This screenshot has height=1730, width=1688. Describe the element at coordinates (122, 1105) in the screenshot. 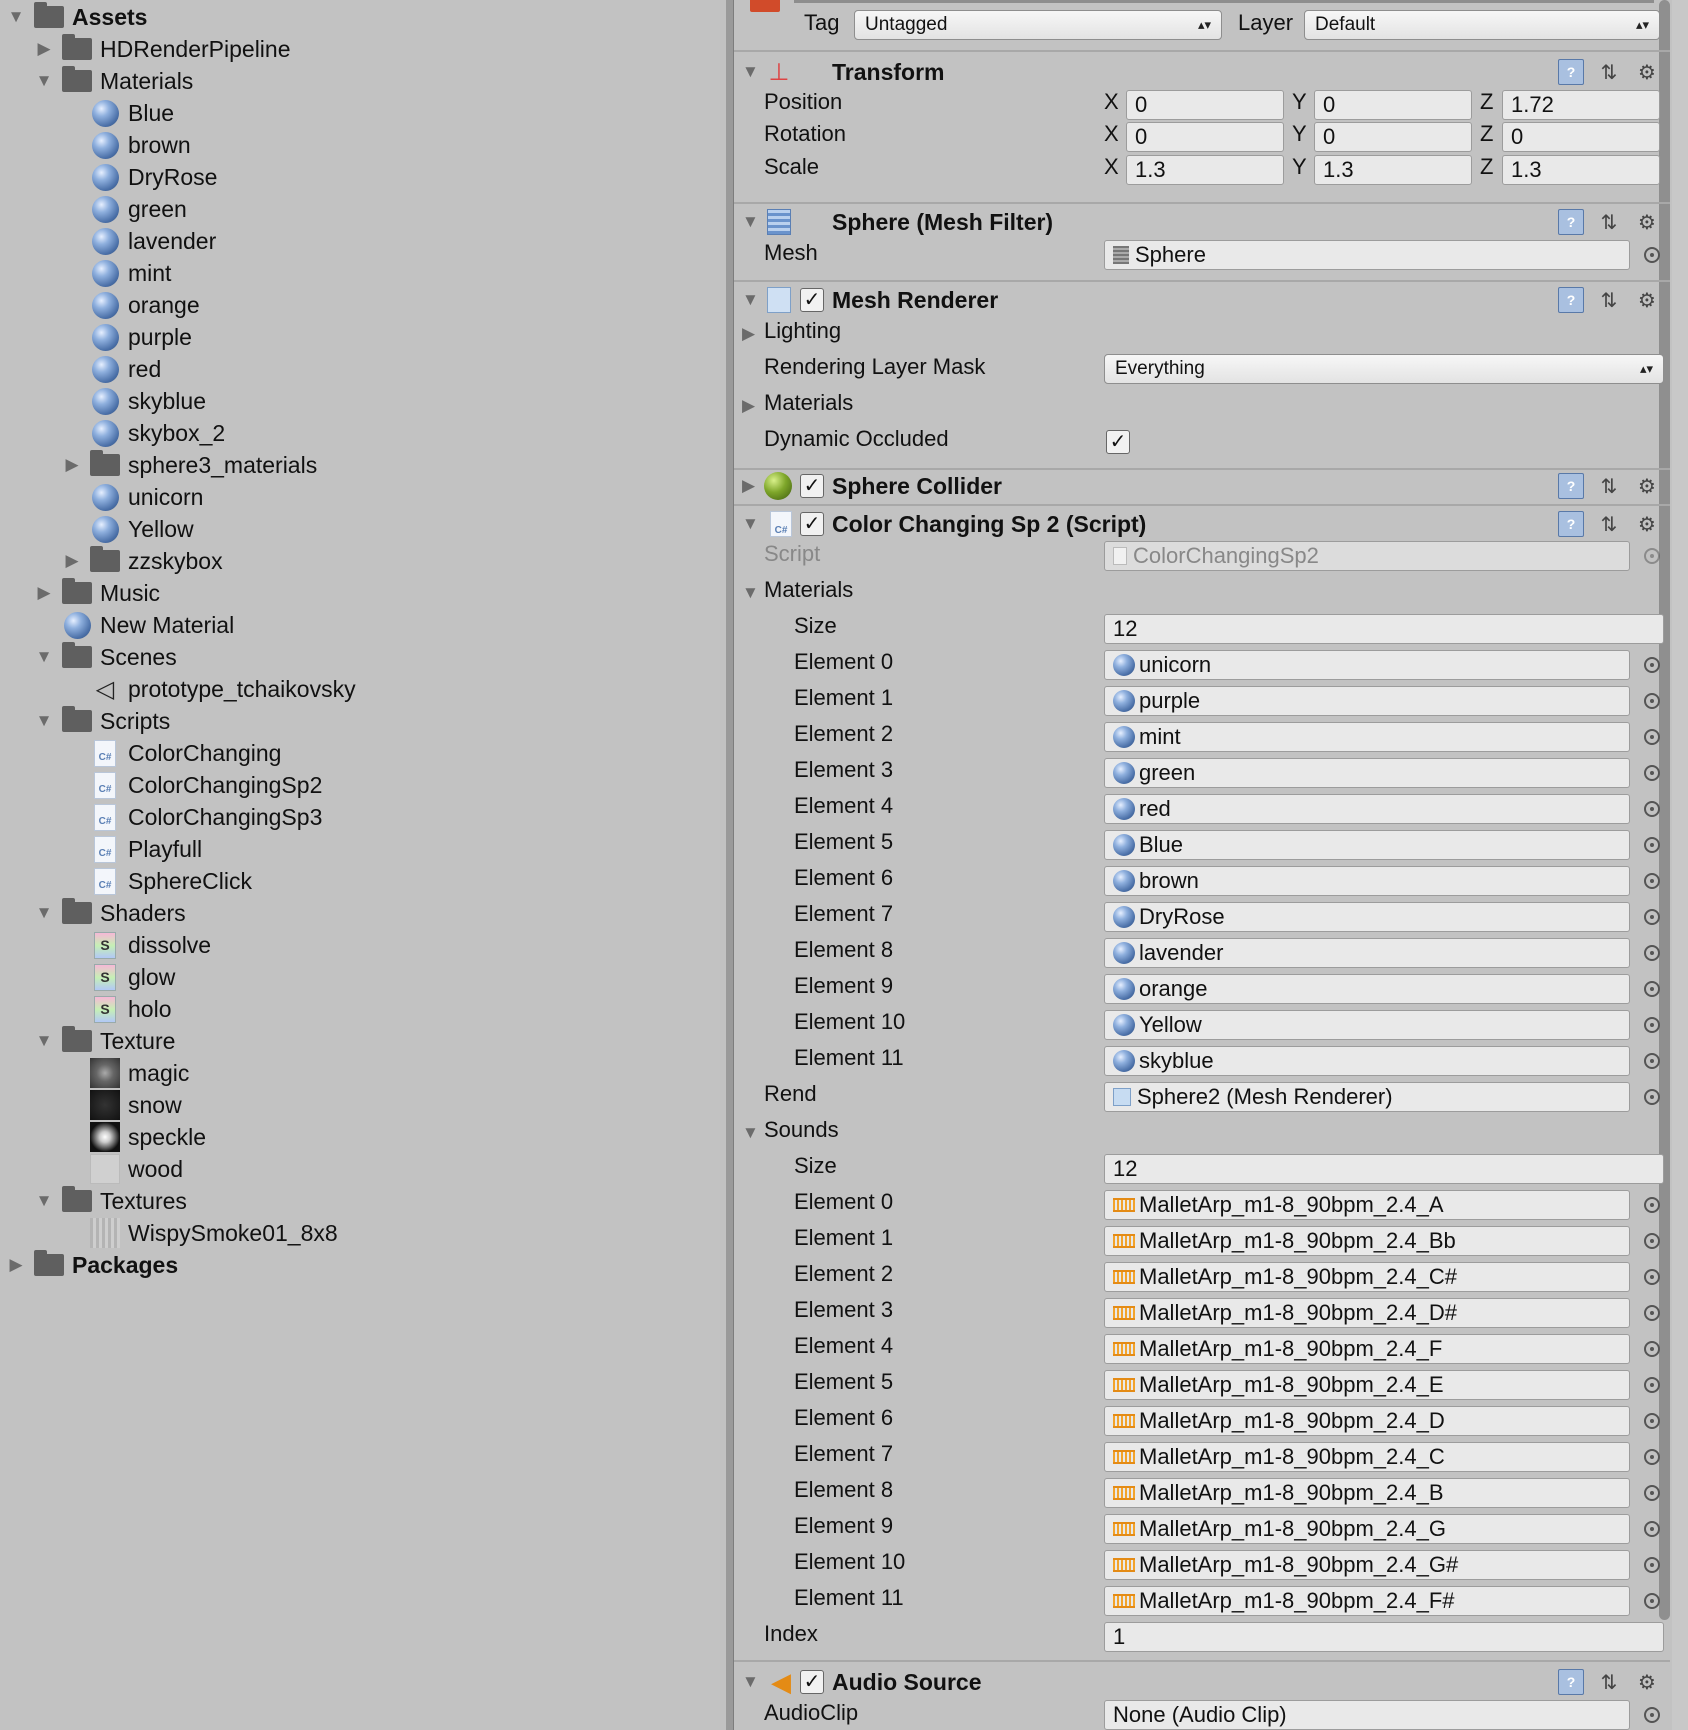

I see `tree-item: snow` at that location.